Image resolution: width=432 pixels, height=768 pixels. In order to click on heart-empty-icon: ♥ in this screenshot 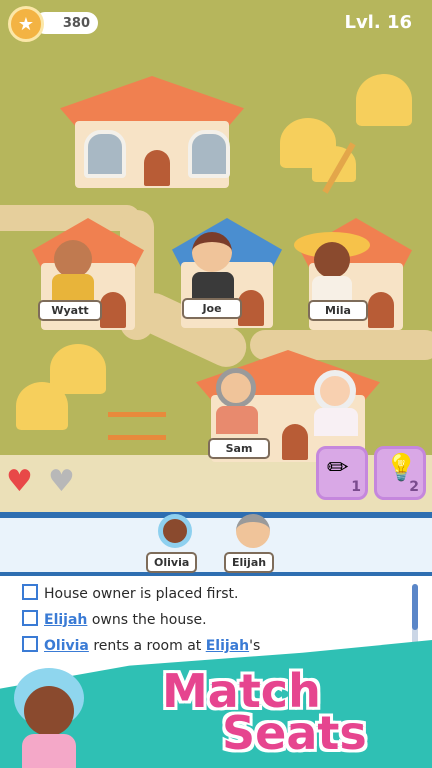, I will do `click(61, 481)`.